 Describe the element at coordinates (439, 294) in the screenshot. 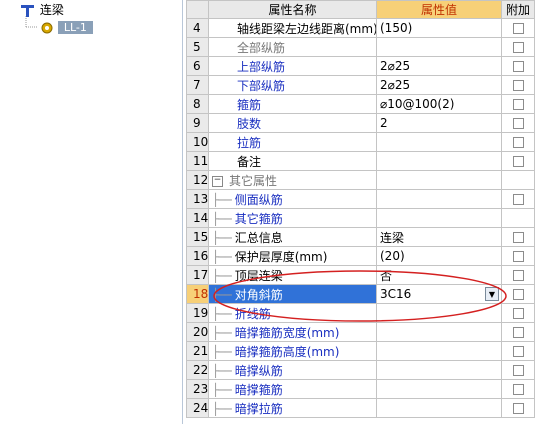

I see `property-value-cell: 3C16 ▼` at that location.